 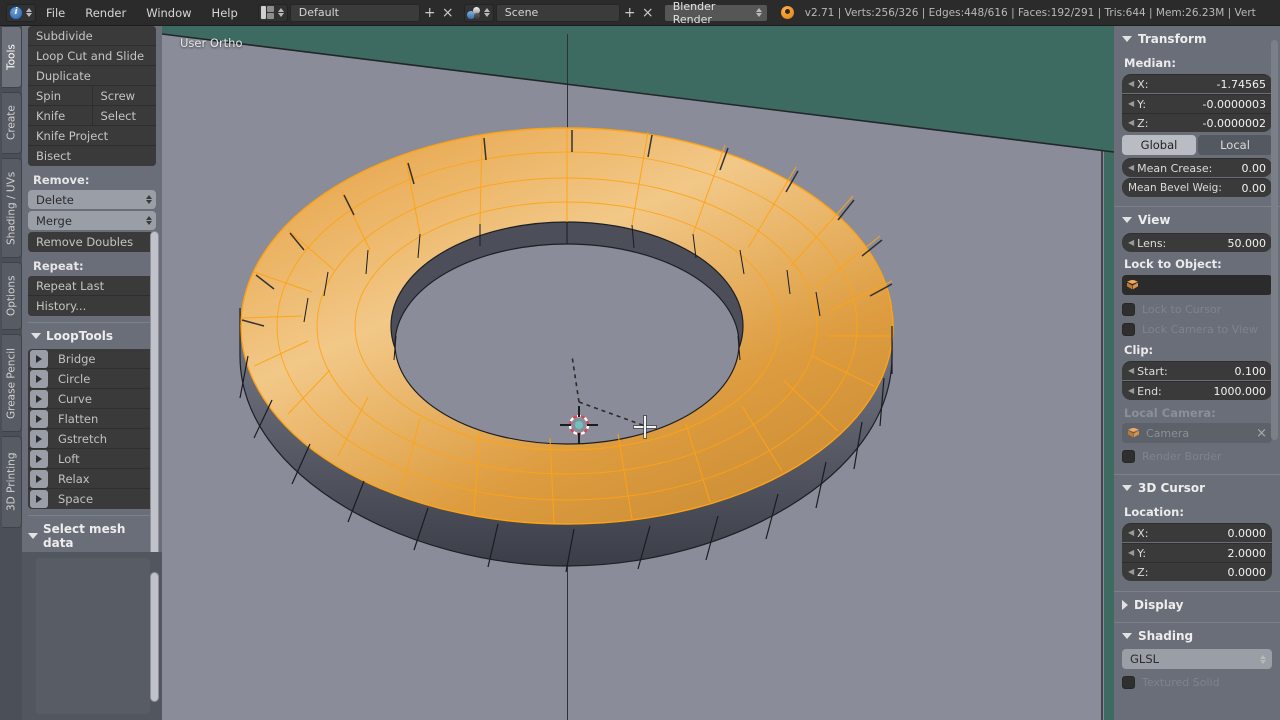 What do you see at coordinates (211, 43) in the screenshot?
I see `viewport-view-label: User Ortho` at bounding box center [211, 43].